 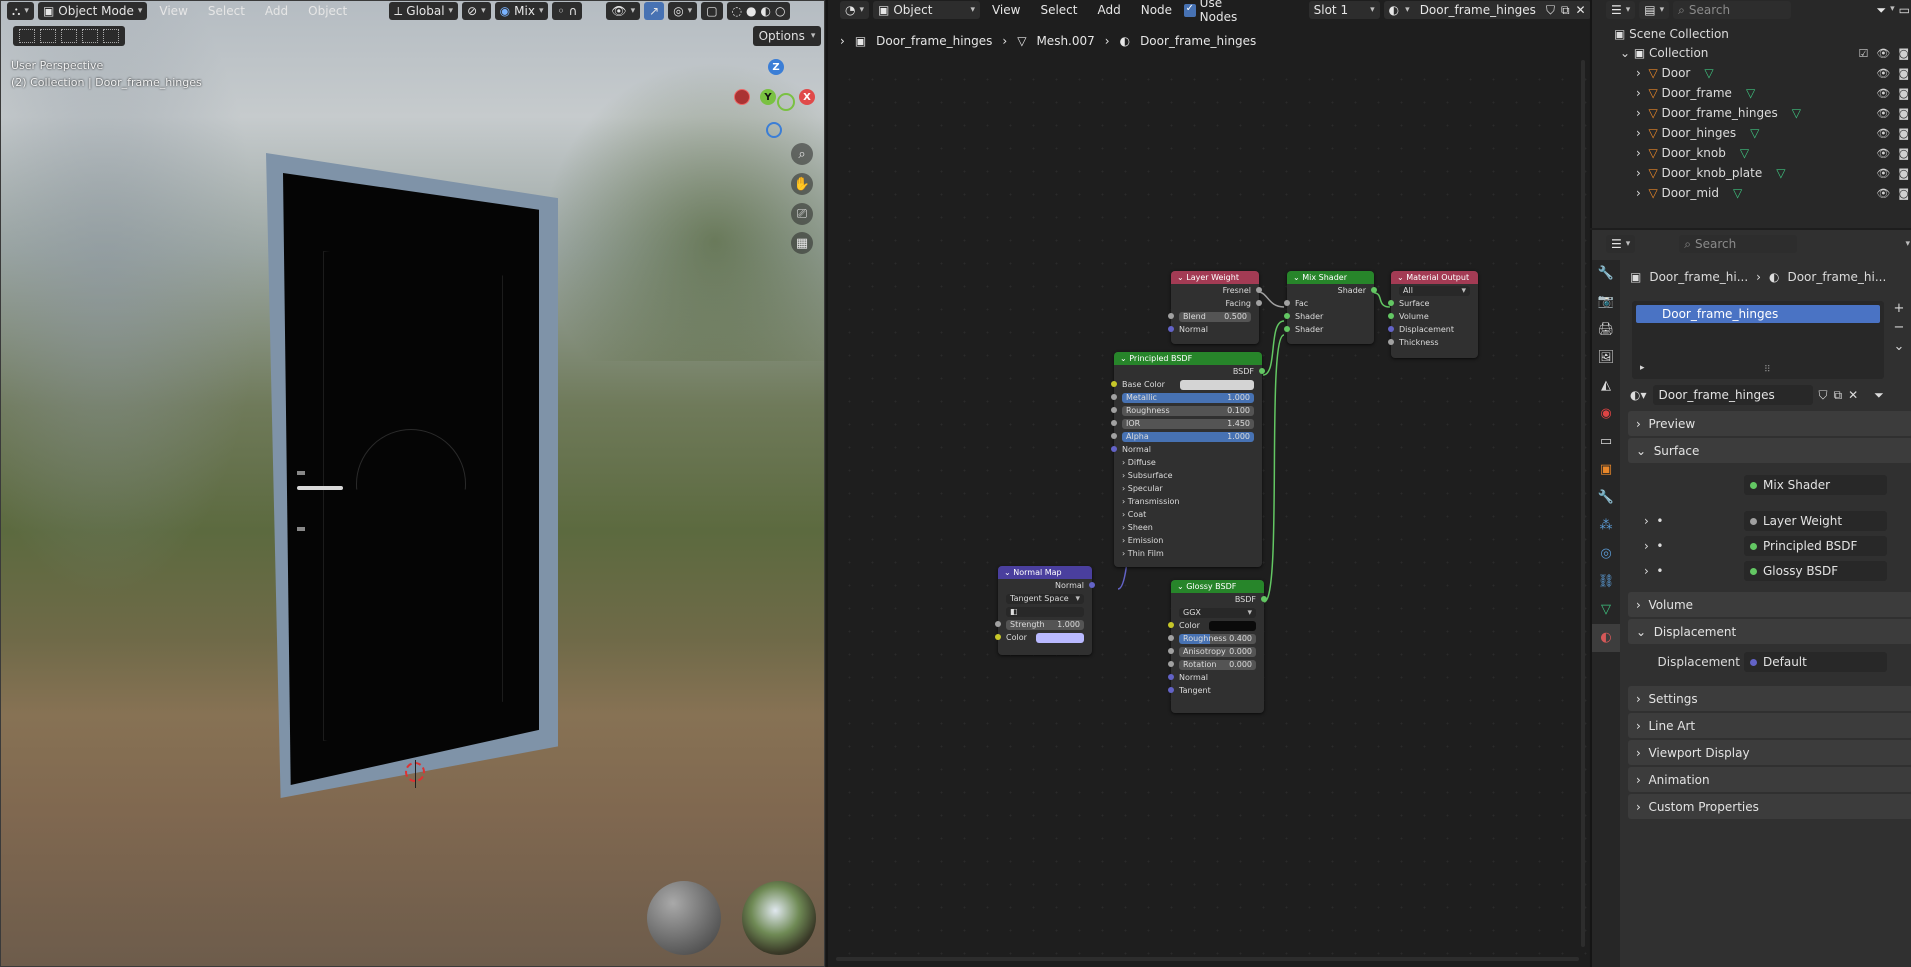 What do you see at coordinates (1045, 598) in the screenshot?
I see `space-select: Tangent Space ▾` at bounding box center [1045, 598].